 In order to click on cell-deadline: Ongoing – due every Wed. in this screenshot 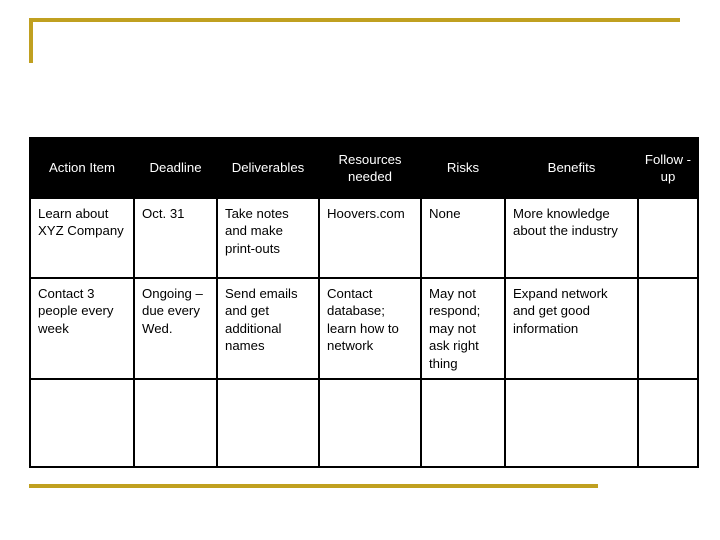, I will do `click(175, 328)`.